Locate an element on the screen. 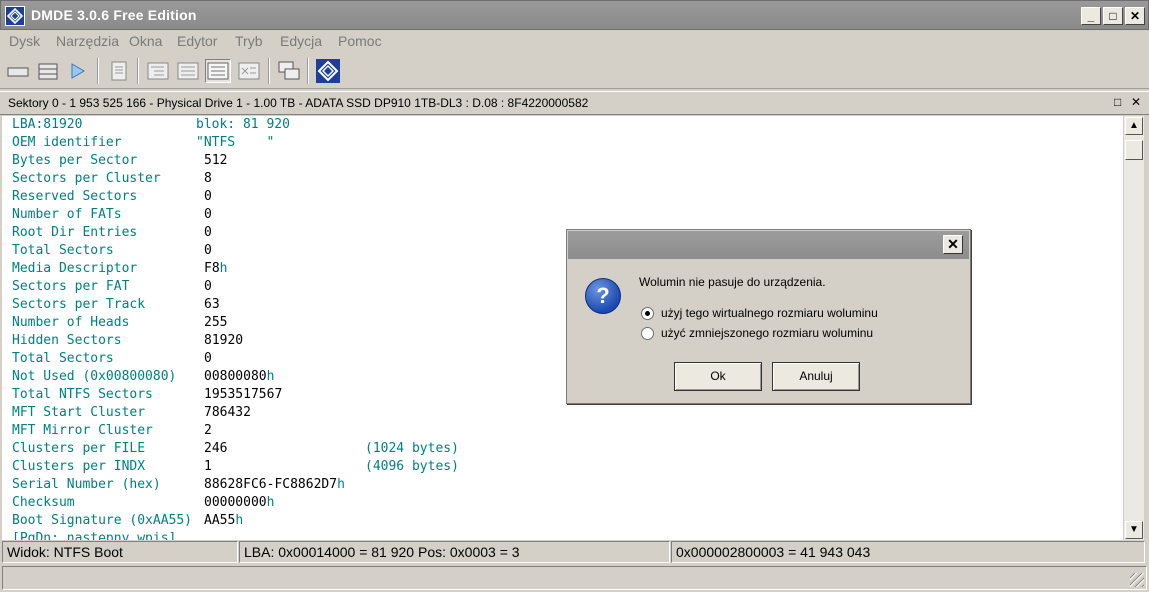 The image size is (1149, 592). menu-dysk: Dysk is located at coordinates (24, 41).